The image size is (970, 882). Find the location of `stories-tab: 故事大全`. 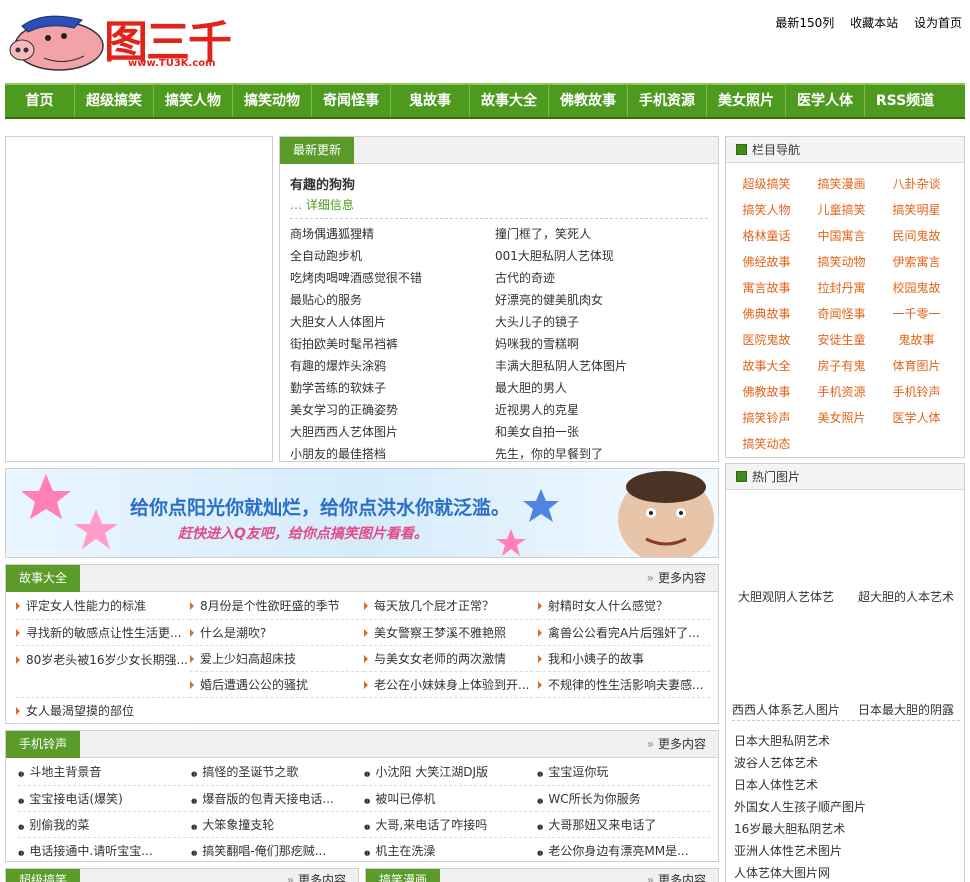

stories-tab: 故事大全 is located at coordinates (43, 578).